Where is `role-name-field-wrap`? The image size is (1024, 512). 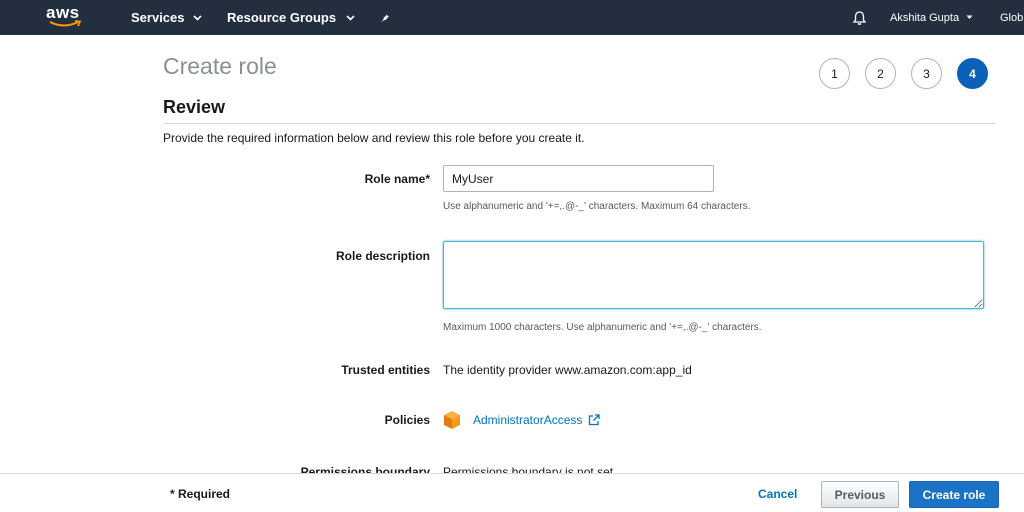
role-name-field-wrap is located at coordinates (578, 178).